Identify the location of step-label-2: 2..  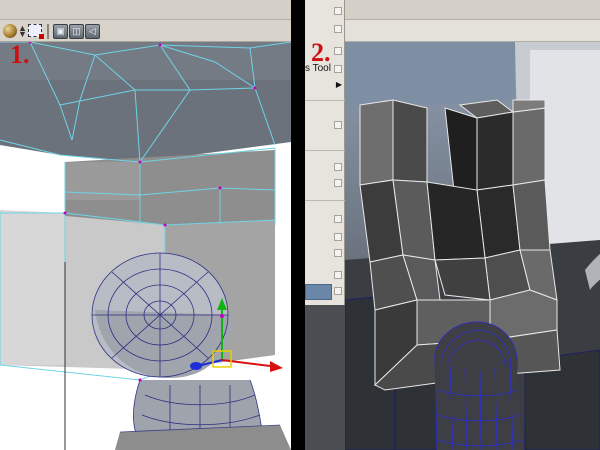
(321, 52).